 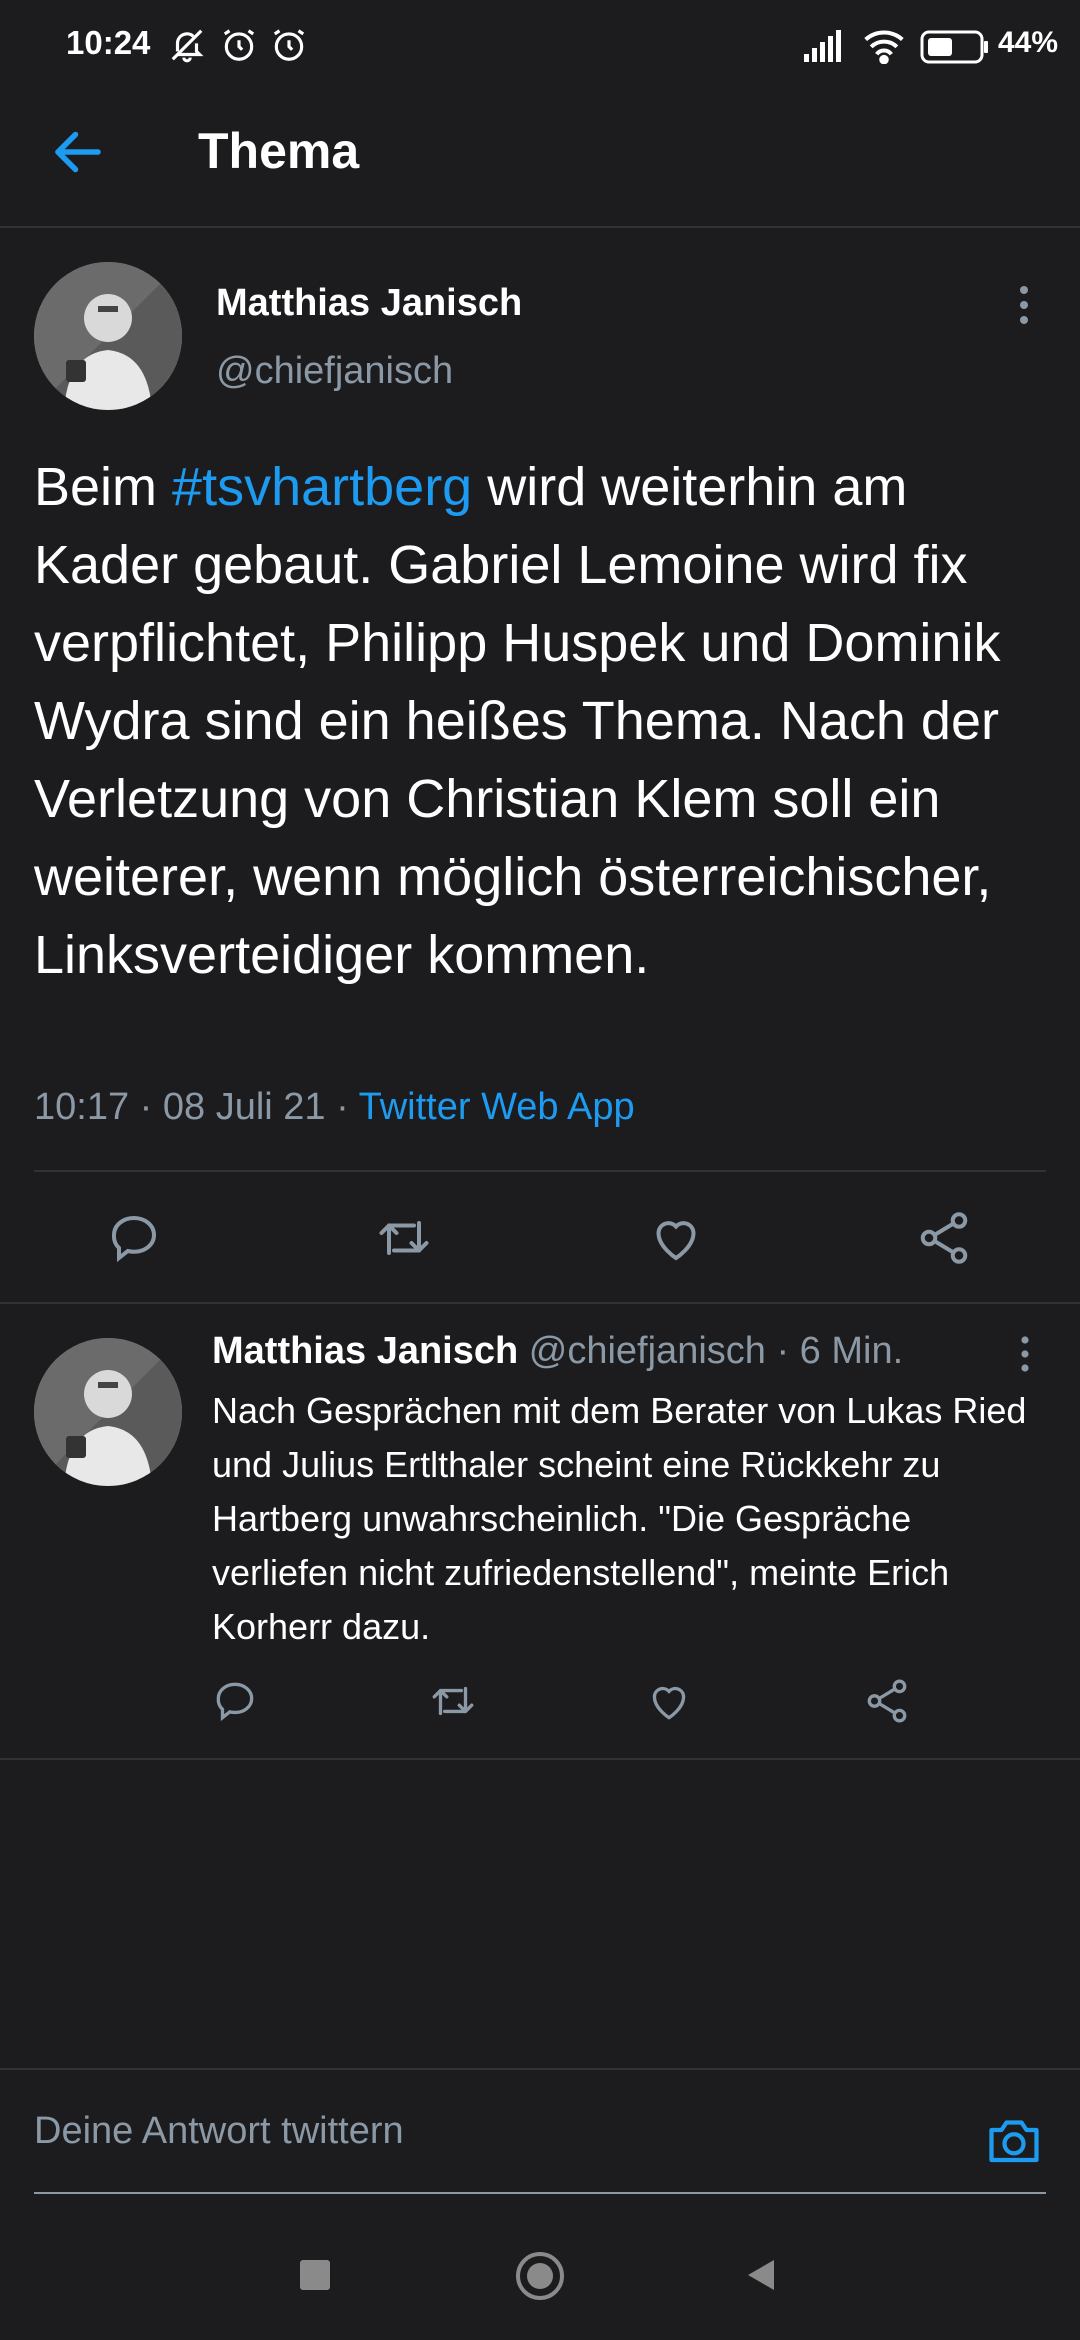 I want to click on tweet-text-part: Beim, so click(x=103, y=487).